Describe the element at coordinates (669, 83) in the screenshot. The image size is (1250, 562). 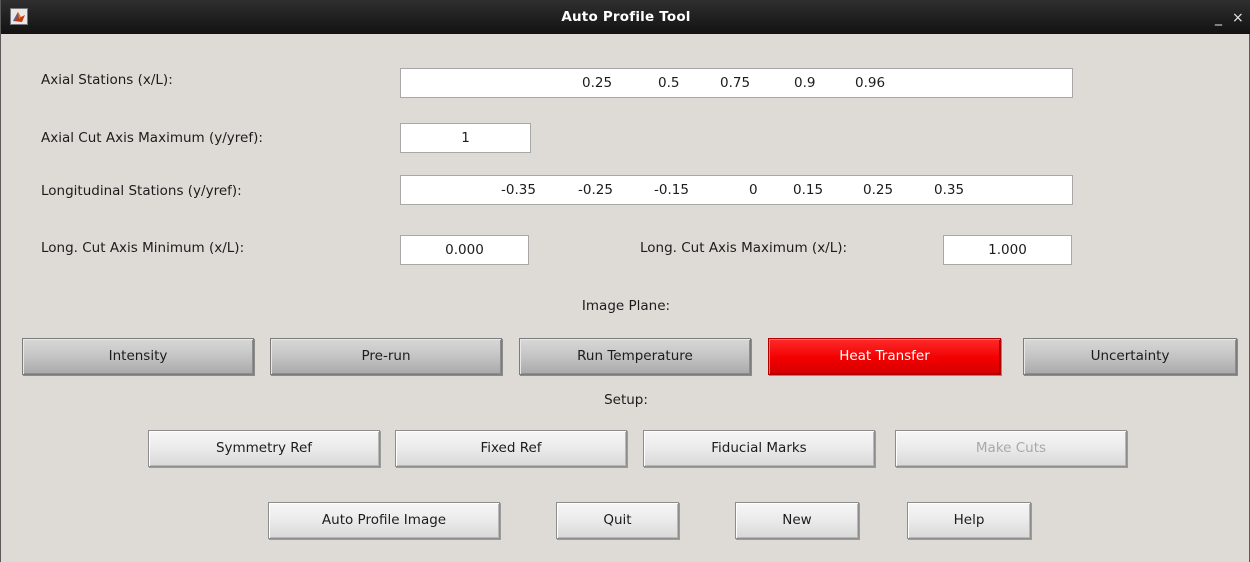
I see `axial-station-value: 0.5` at that location.